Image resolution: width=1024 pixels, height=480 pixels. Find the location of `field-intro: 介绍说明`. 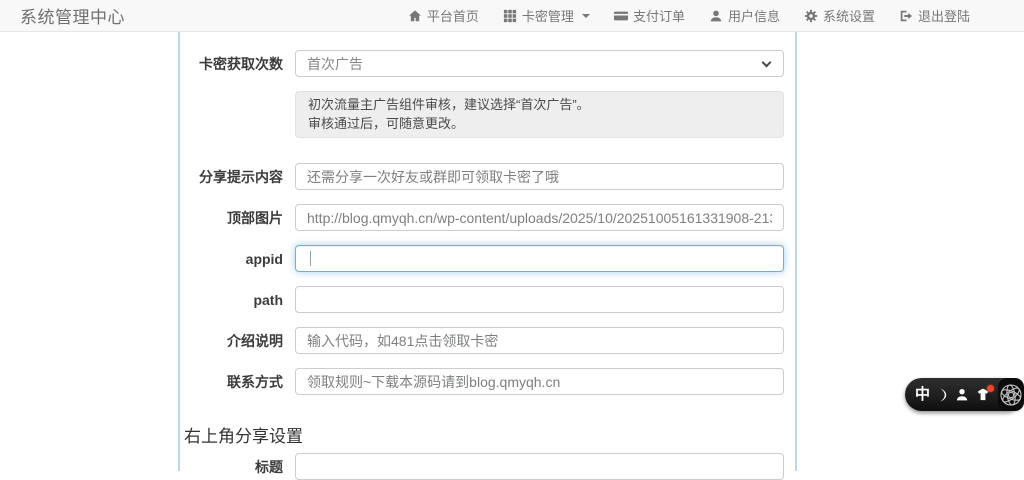

field-intro: 介绍说明 is located at coordinates (487, 340).